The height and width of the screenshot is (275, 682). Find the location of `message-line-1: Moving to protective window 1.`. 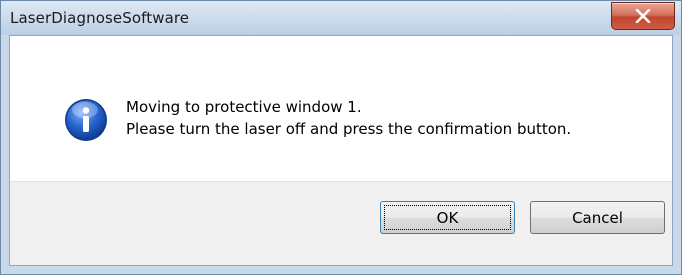

message-line-1: Moving to protective window 1. is located at coordinates (244, 107).